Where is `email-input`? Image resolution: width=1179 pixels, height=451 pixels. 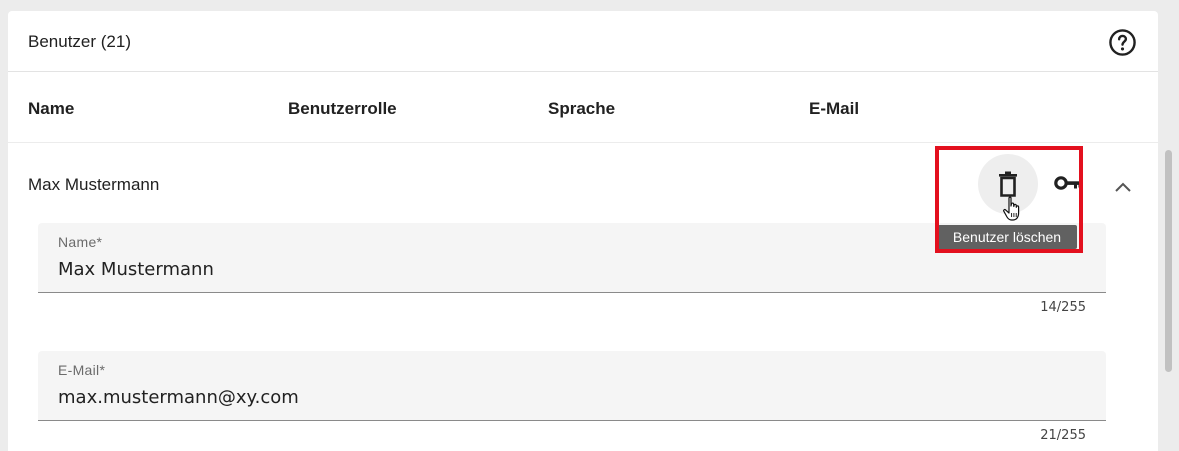
email-input is located at coordinates (568, 397).